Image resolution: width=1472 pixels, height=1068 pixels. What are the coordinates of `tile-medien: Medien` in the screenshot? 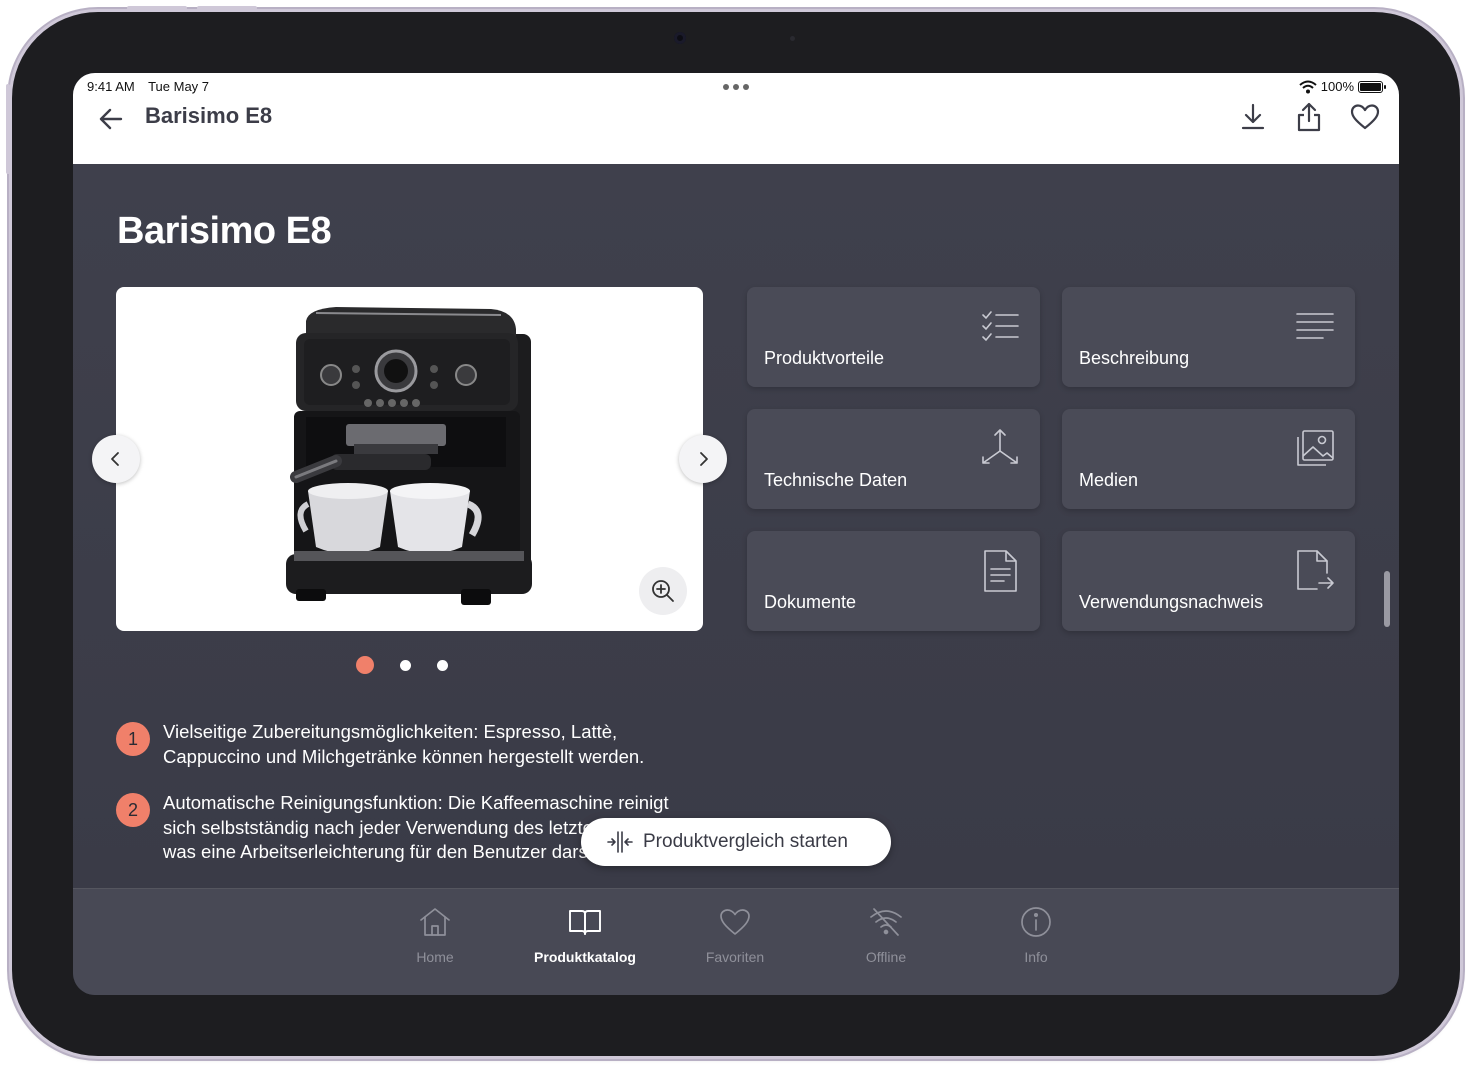 It's located at (1208, 459).